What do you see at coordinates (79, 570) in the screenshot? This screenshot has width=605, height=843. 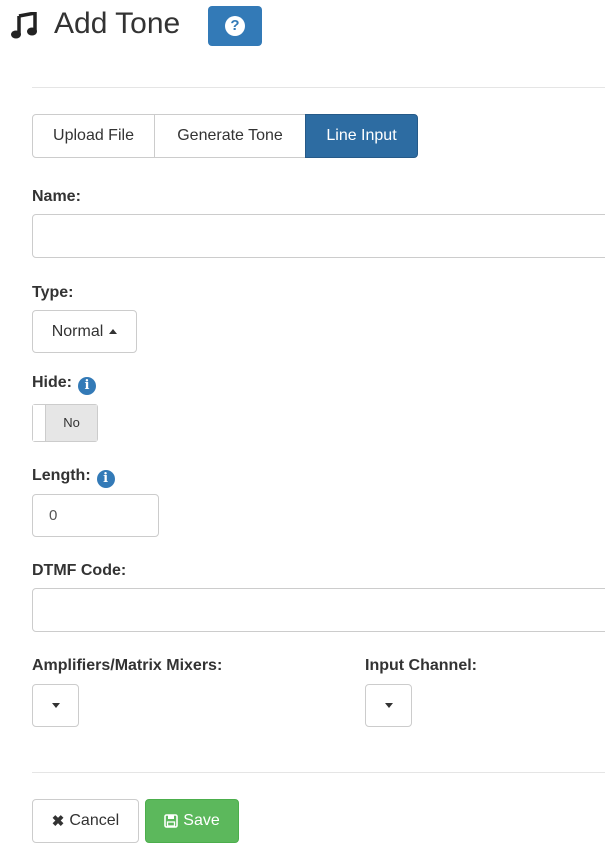 I see `dtmf-label: DTMF Code:` at bounding box center [79, 570].